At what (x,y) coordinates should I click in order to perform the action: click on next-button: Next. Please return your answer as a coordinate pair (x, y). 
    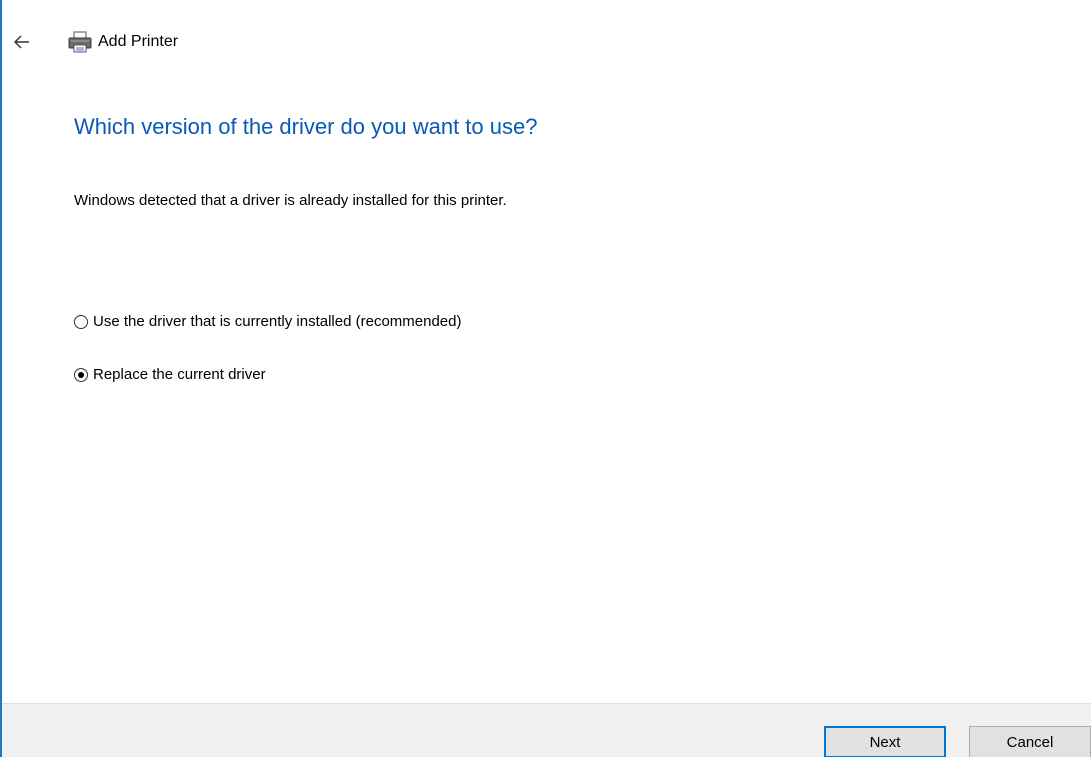
    Looking at the image, I should click on (885, 741).